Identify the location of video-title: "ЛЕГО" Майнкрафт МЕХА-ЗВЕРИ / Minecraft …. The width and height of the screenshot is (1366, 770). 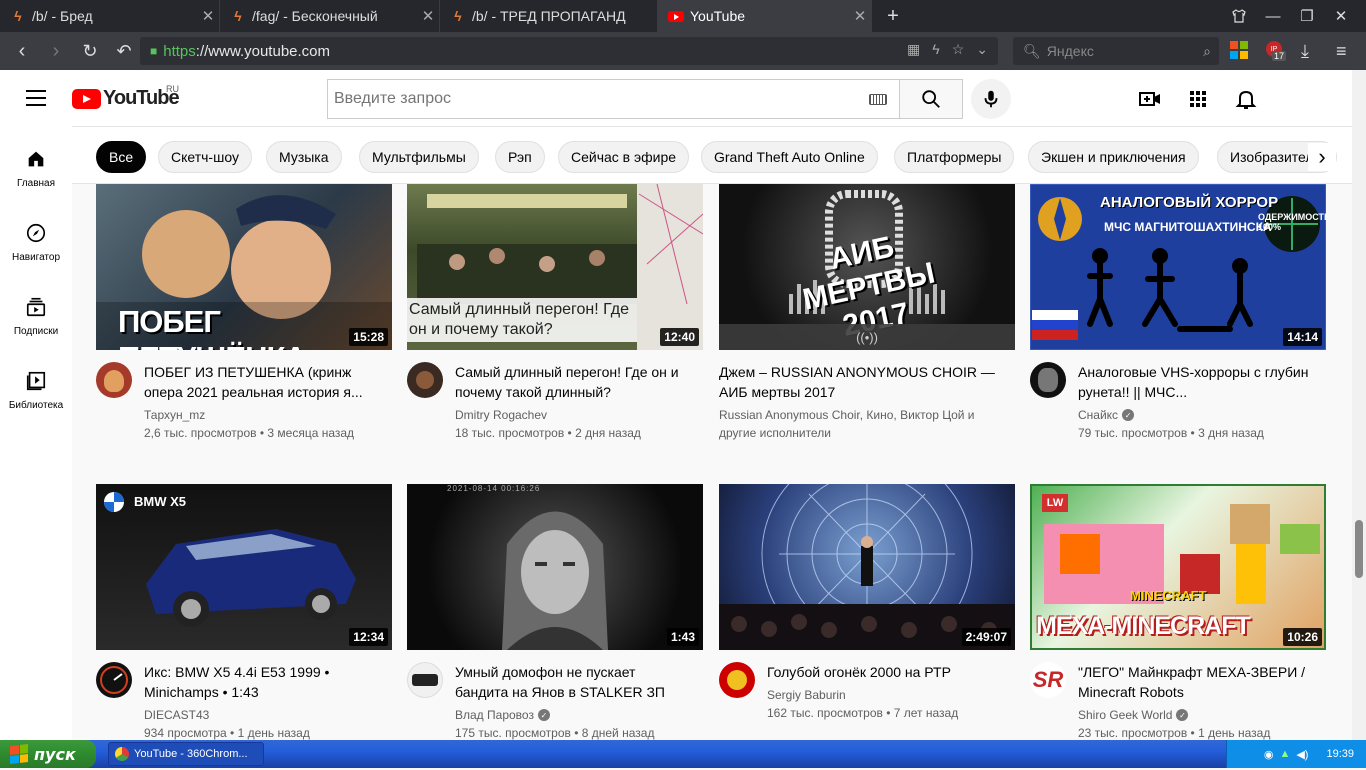
(1196, 682).